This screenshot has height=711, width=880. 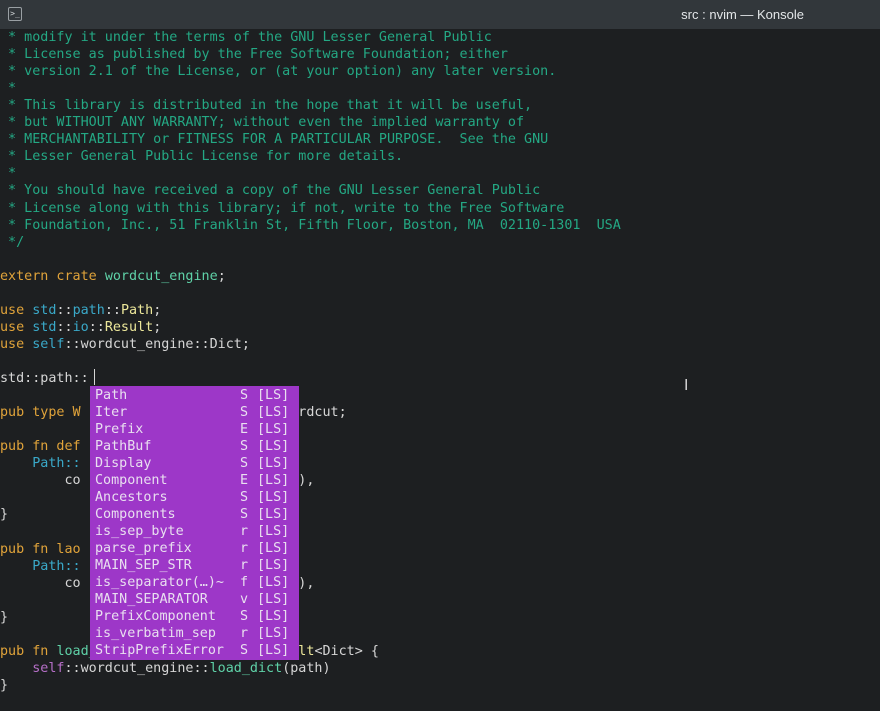 I want to click on completion-item: PathBuf S [LS], so click(x=192, y=446).